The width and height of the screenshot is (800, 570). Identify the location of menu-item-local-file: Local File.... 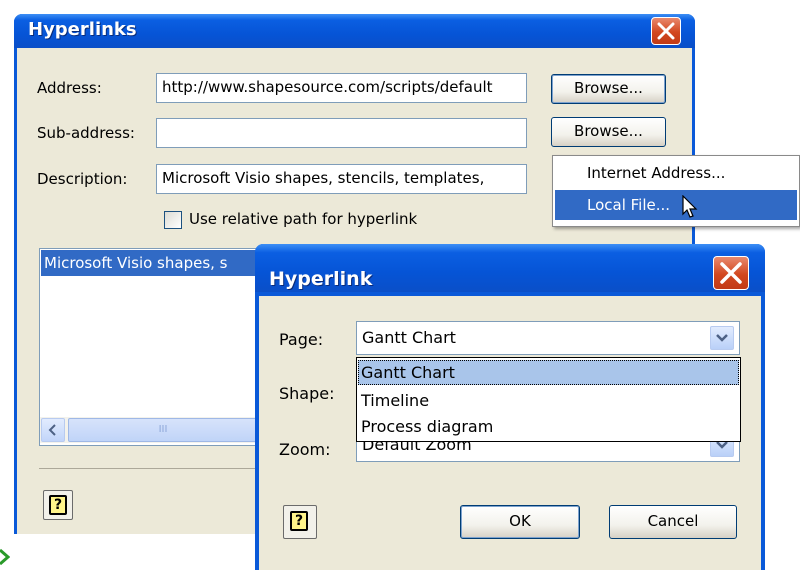
(676, 205).